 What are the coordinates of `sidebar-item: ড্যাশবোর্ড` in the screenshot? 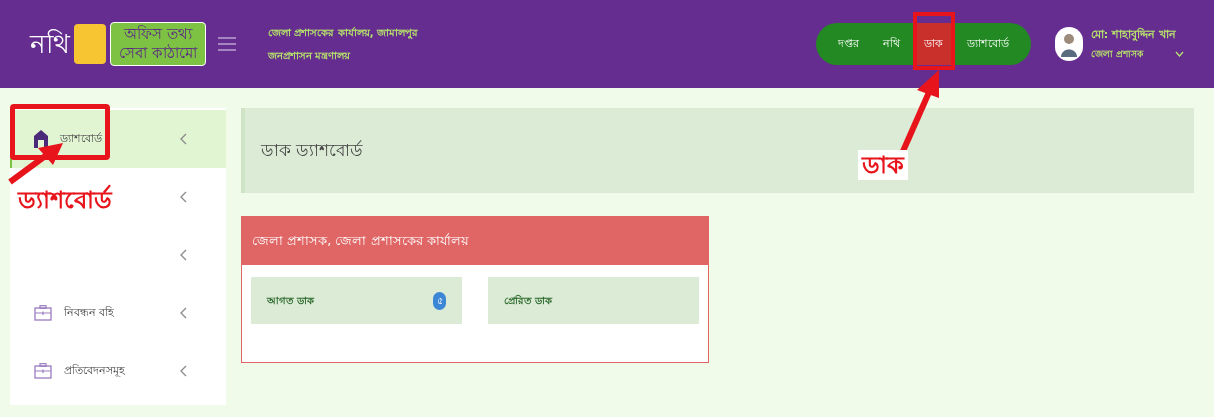 It's located at (118, 139).